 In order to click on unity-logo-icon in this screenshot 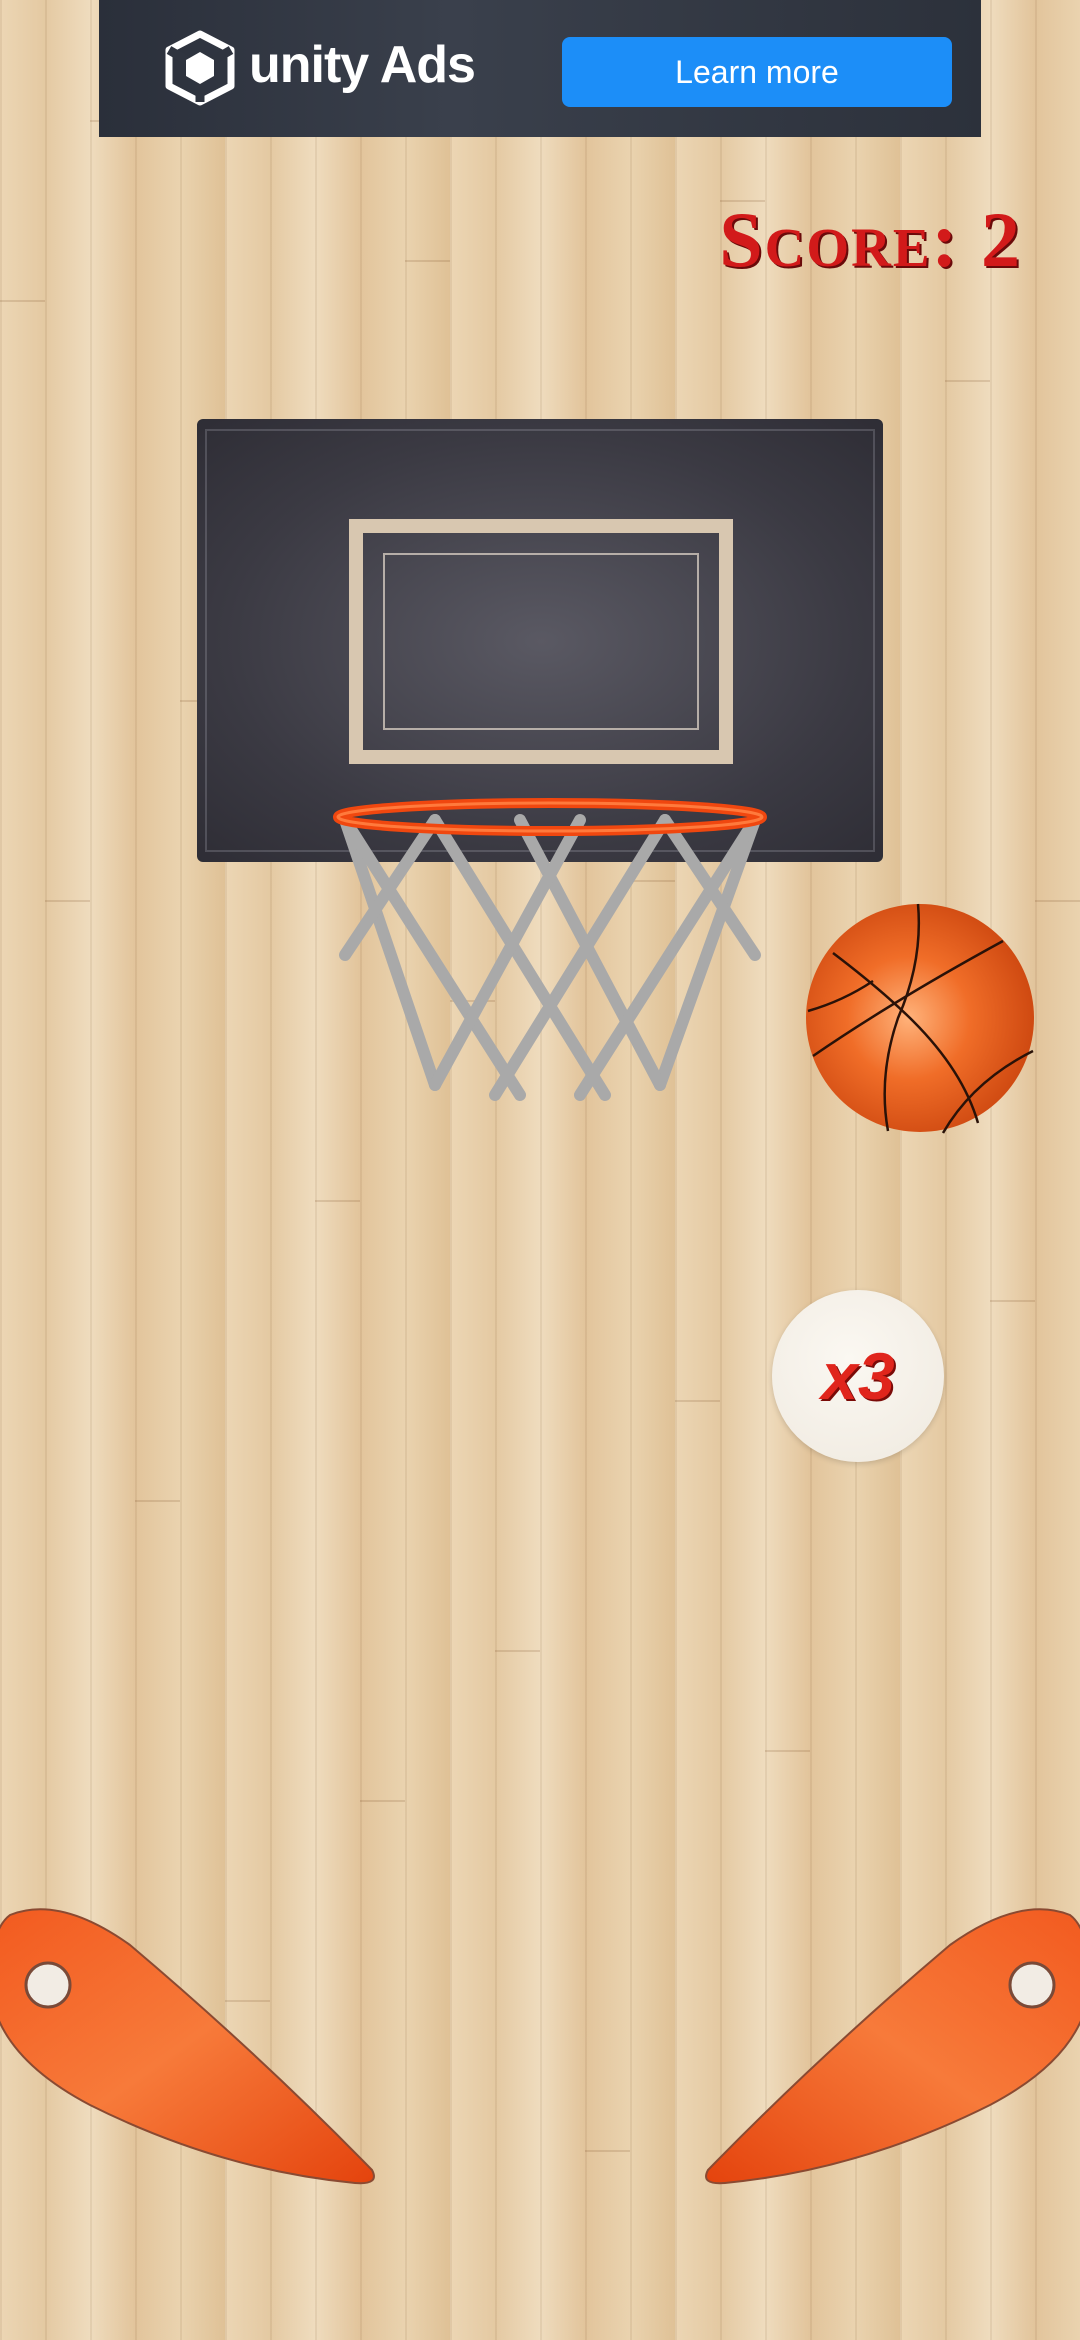, I will do `click(200, 68)`.